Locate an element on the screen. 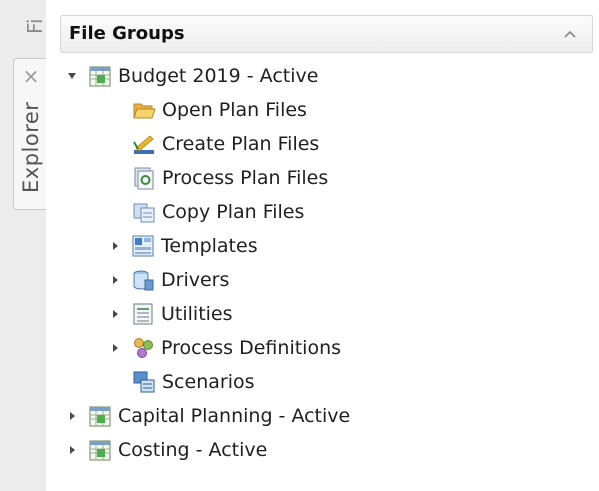 This screenshot has height=491, width=599. tab-explorer: × Explorer is located at coordinates (30, 134).